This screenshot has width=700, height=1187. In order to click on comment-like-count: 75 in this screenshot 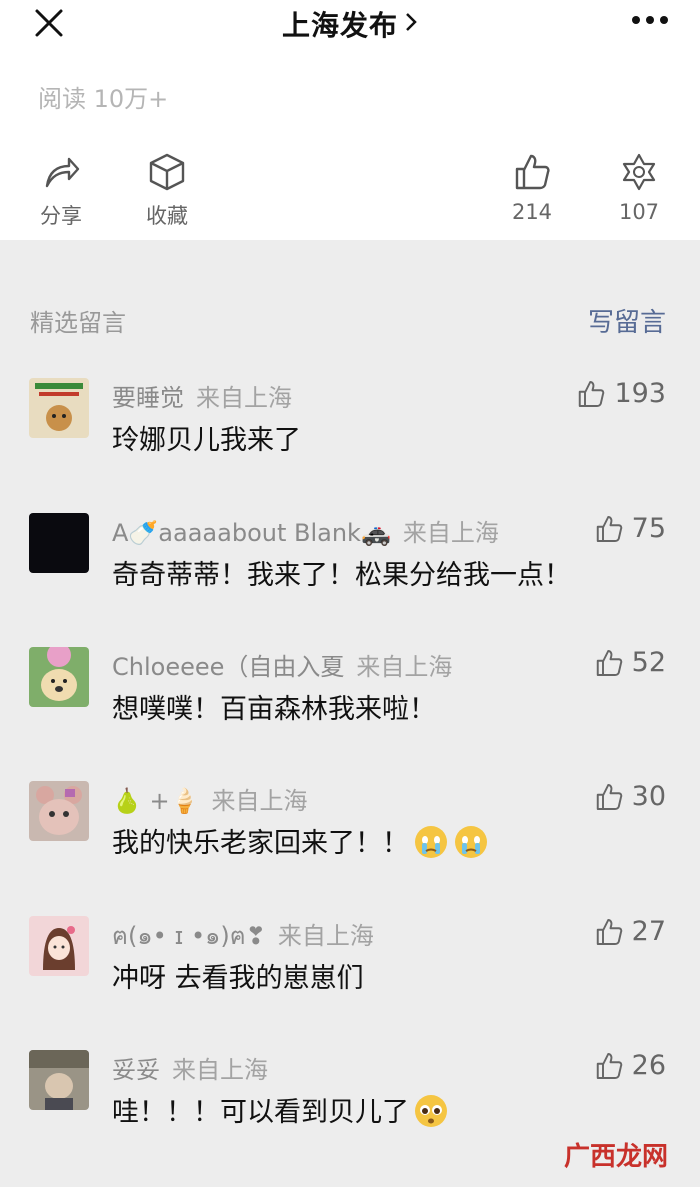, I will do `click(648, 528)`.